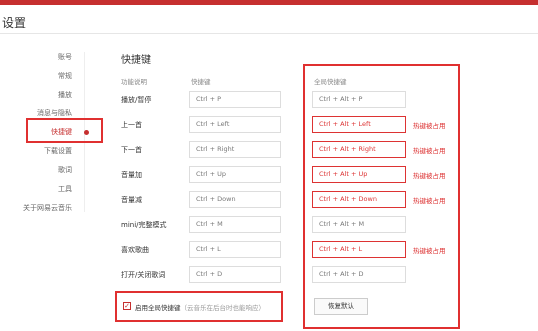 The height and width of the screenshot is (331, 538). Describe the element at coordinates (131, 175) in the screenshot. I see `shortcut-label-volume-up: 音量加` at that location.